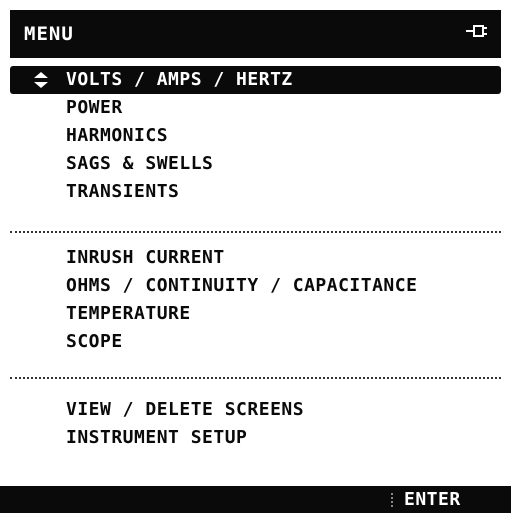  Describe the element at coordinates (185, 409) in the screenshot. I see `menu-item-label: VIEW / DELETE SCREENS` at that location.